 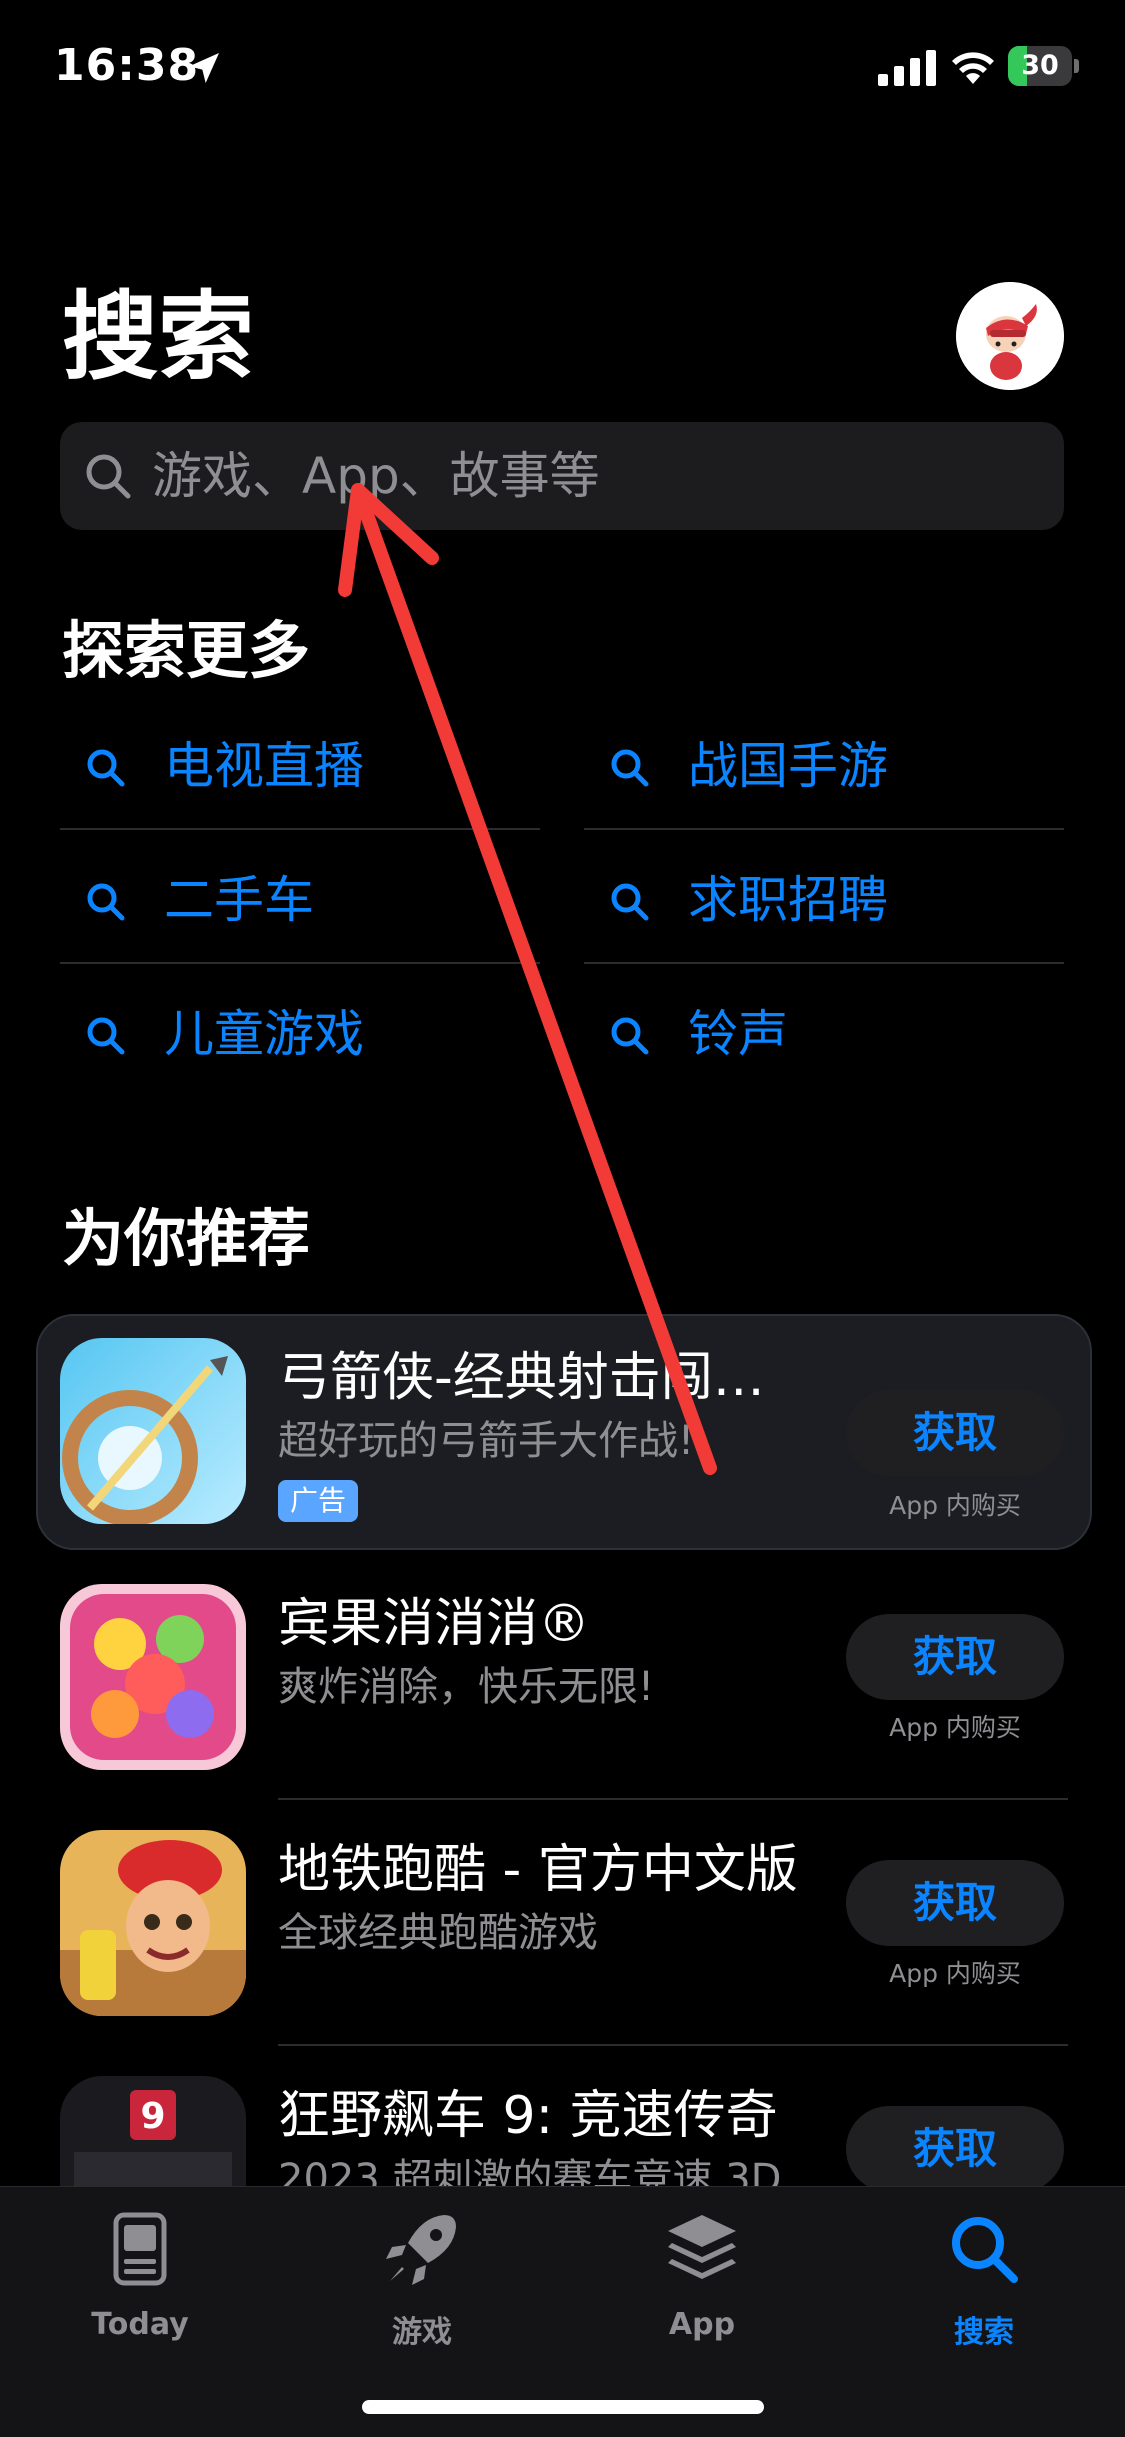 What do you see at coordinates (422, 2332) in the screenshot?
I see `tab-label: 游戏` at bounding box center [422, 2332].